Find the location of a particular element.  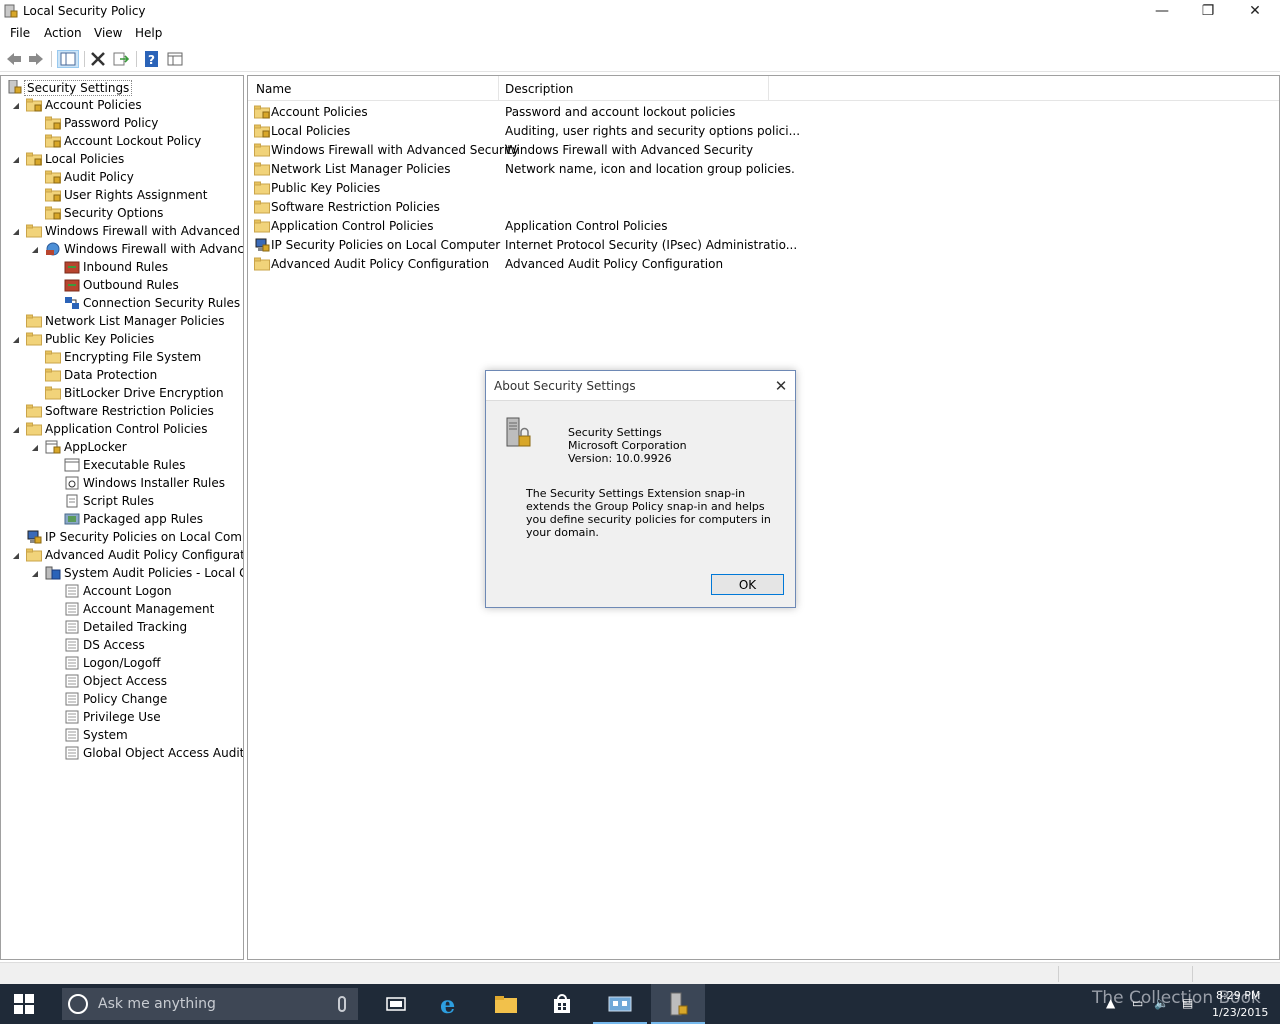

tree-item: ◢ Account Policies is located at coordinates (122, 105).